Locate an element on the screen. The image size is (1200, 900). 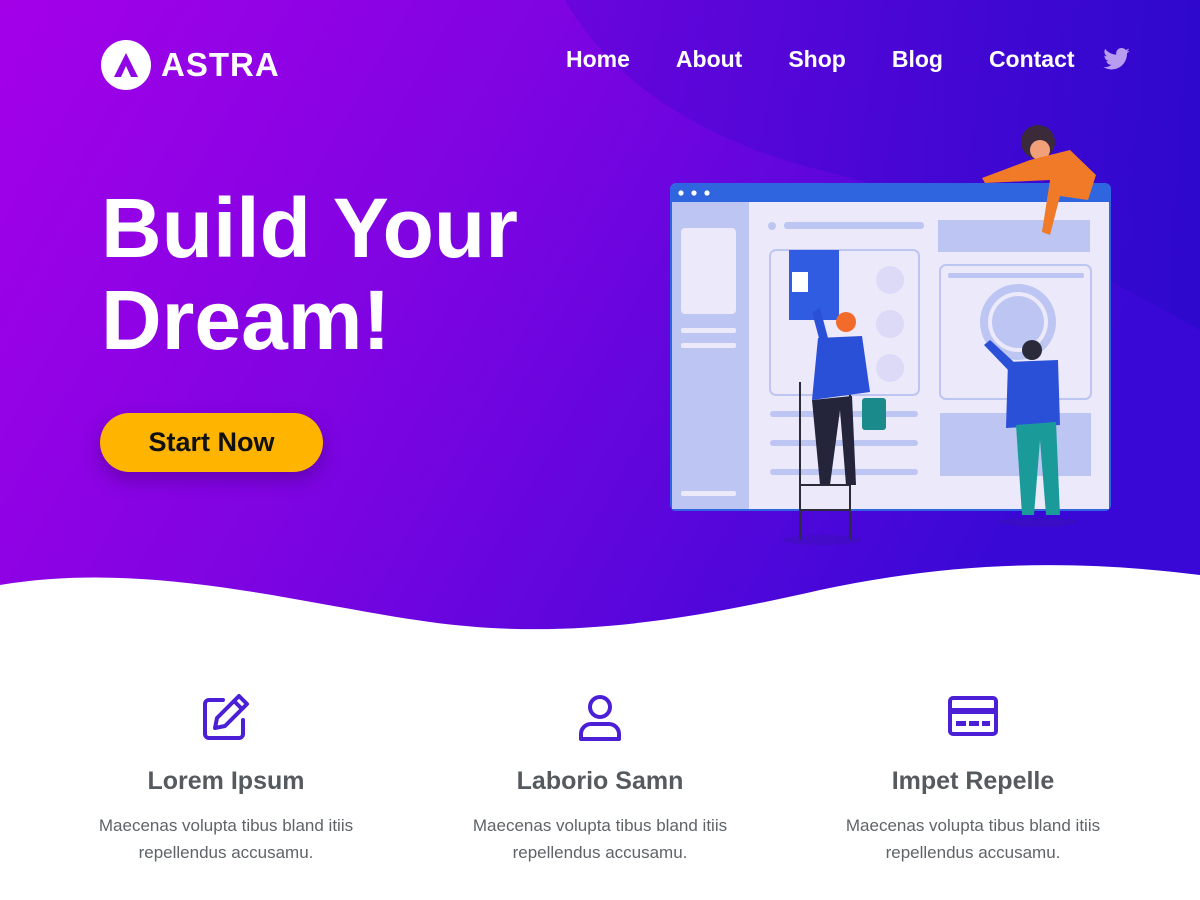
nav-item-home: Home is located at coordinates (598, 59).